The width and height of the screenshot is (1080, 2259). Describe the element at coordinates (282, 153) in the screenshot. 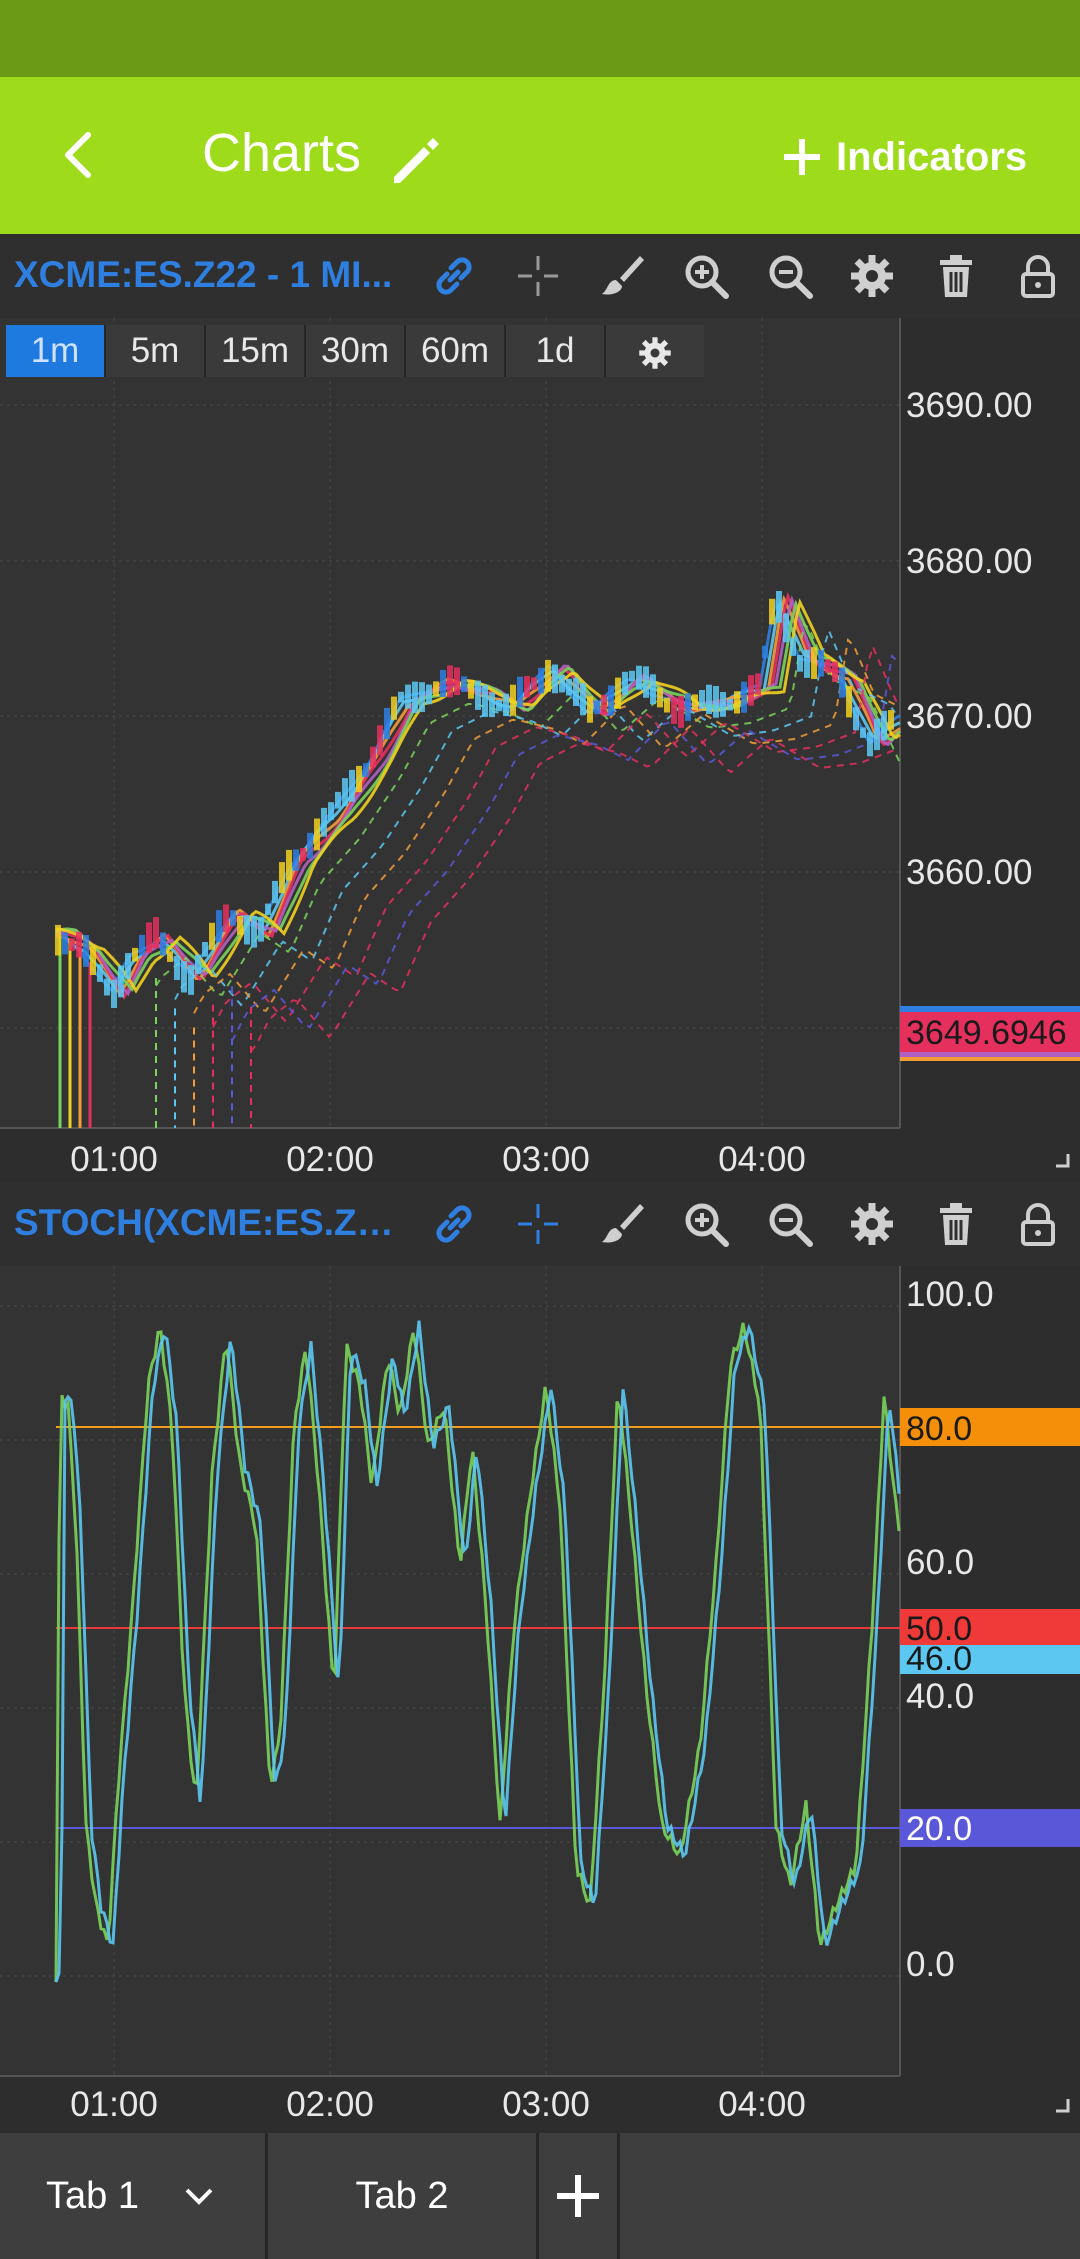

I see `page-title: Charts` at that location.